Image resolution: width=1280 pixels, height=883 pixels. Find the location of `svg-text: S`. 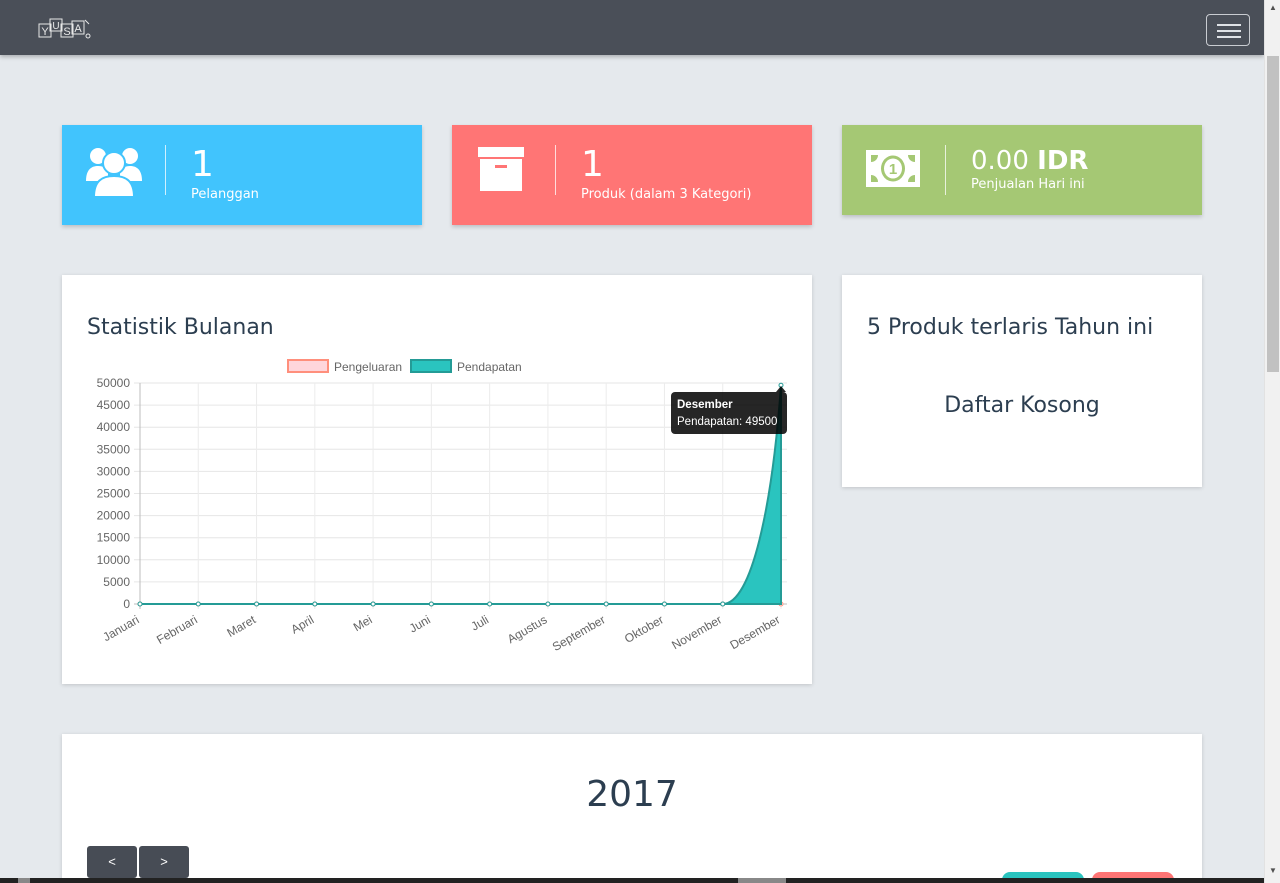

svg-text: S is located at coordinates (66, 32).